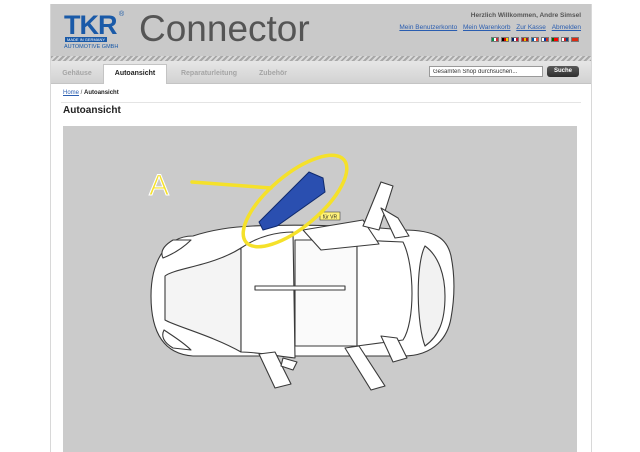  I want to click on welcome-message: Herzlich Willkommen, Andre Simsel, so click(525, 15).